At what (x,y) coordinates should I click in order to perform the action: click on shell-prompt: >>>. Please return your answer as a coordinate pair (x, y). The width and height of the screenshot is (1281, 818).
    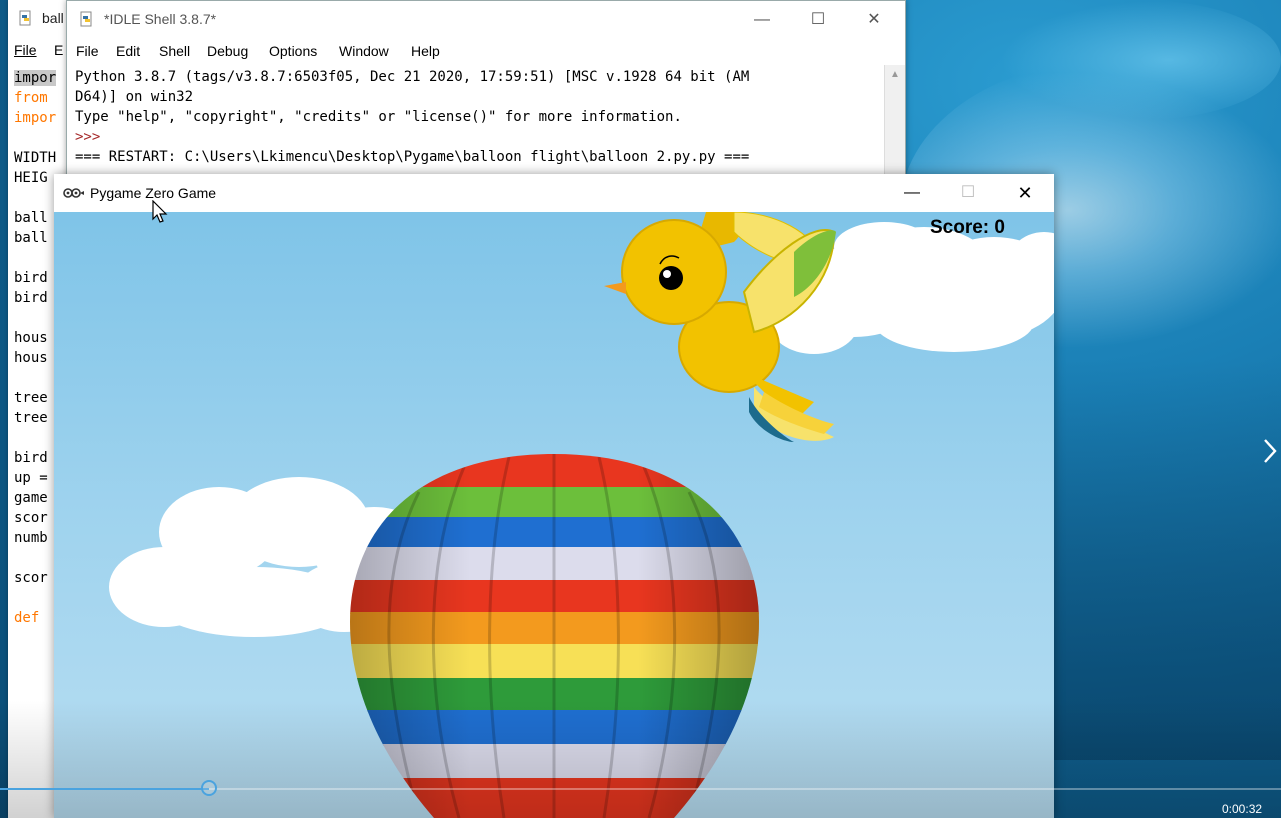
    Looking at the image, I should click on (92, 137).